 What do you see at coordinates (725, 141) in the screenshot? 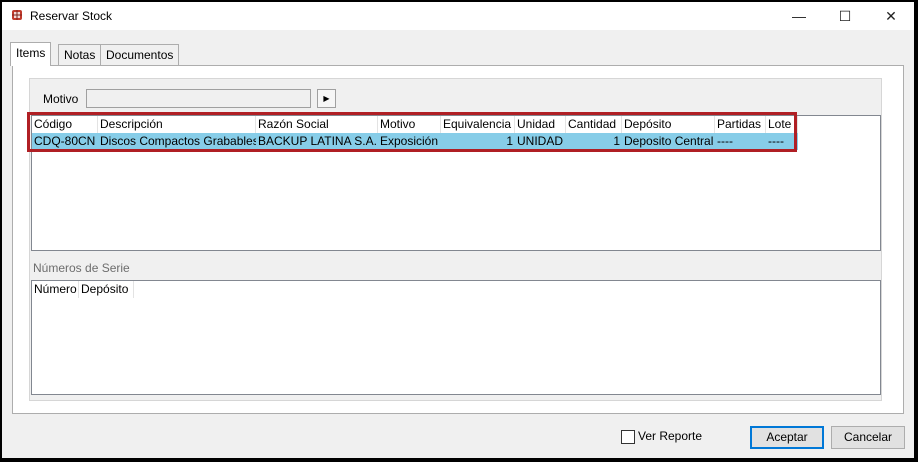
I see `cell-partidas: ----` at bounding box center [725, 141].